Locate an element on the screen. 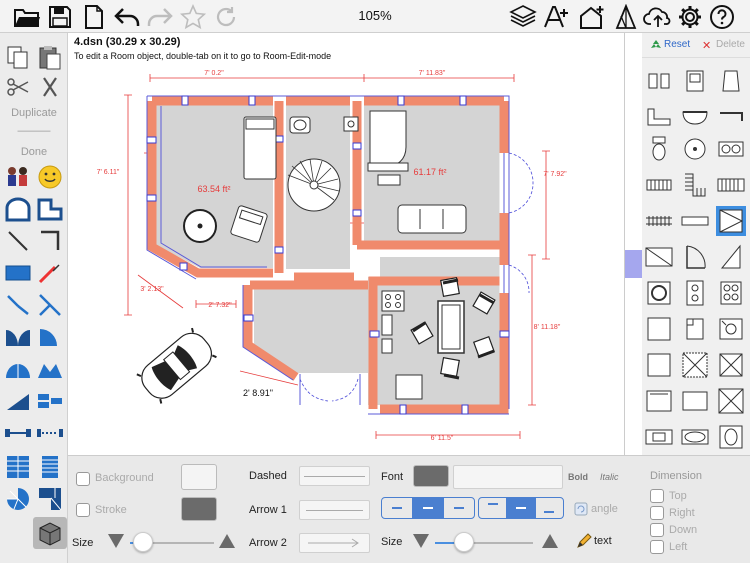 The image size is (750, 563). library-double-basin-icon is located at coordinates (731, 149).